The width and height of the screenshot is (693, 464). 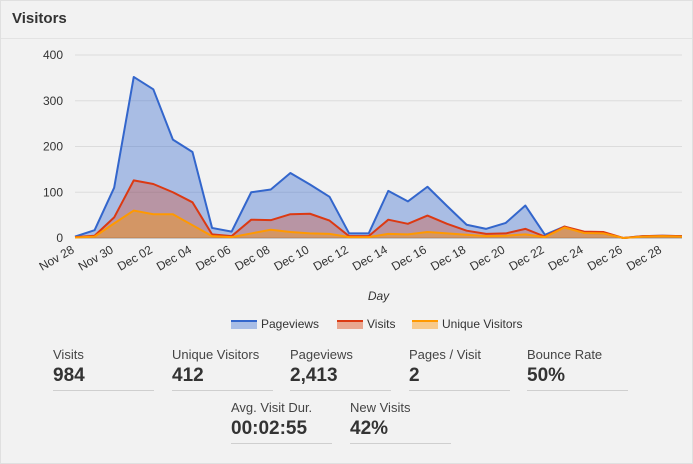 What do you see at coordinates (379, 296) in the screenshot?
I see `x-axis-title: Day` at bounding box center [379, 296].